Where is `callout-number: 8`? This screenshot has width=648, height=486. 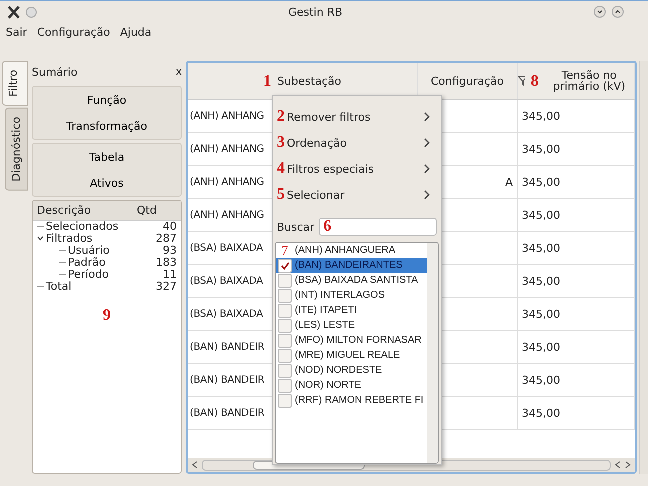 callout-number: 8 is located at coordinates (534, 81).